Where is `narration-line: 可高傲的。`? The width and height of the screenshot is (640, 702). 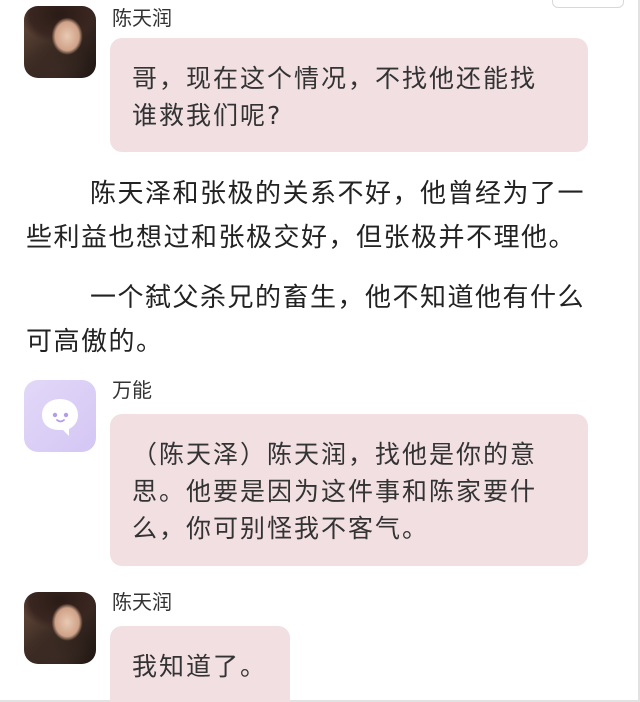
narration-line: 可高傲的。 is located at coordinates (95, 342).